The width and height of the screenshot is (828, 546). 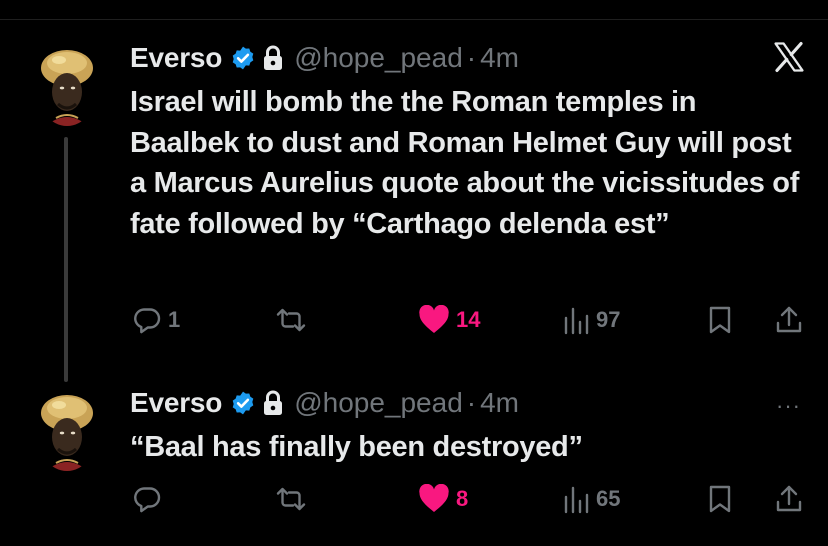 I want to click on like-count: 14, so click(x=468, y=319).